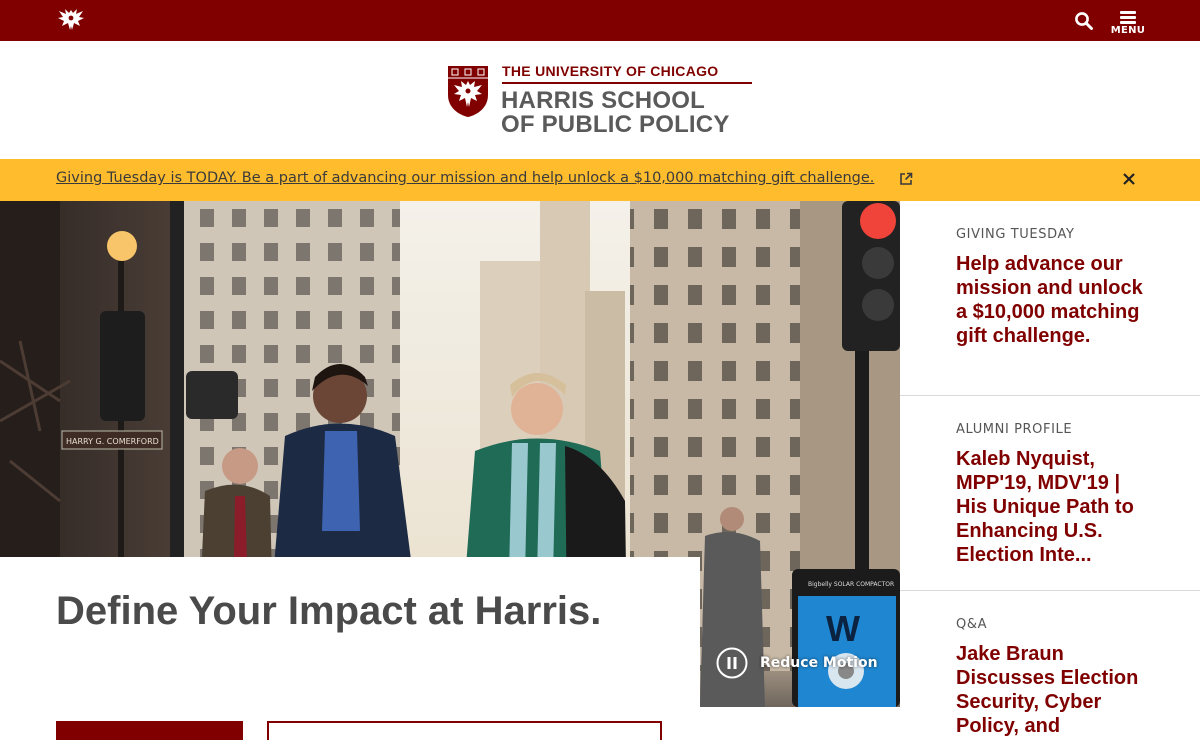  What do you see at coordinates (1128, 30) in the screenshot?
I see `menu-label: MENU` at bounding box center [1128, 30].